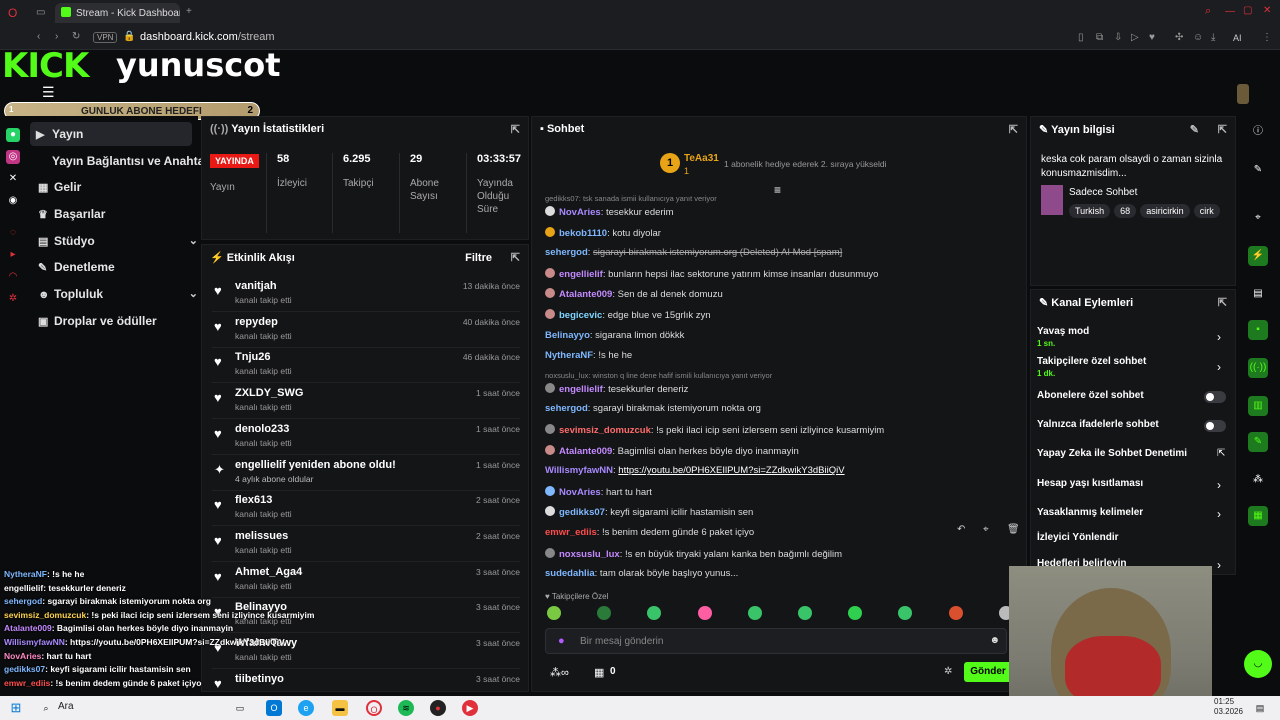 This screenshot has width=1280, height=720. Describe the element at coordinates (961, 529) in the screenshot. I see `reply-icon: ↶` at that location.